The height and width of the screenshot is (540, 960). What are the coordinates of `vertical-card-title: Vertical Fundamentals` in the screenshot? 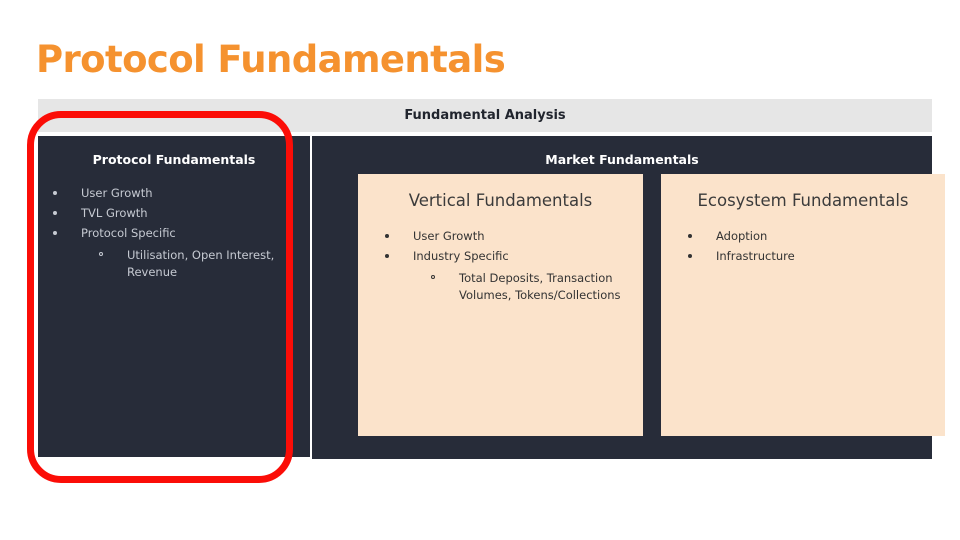 It's located at (500, 200).